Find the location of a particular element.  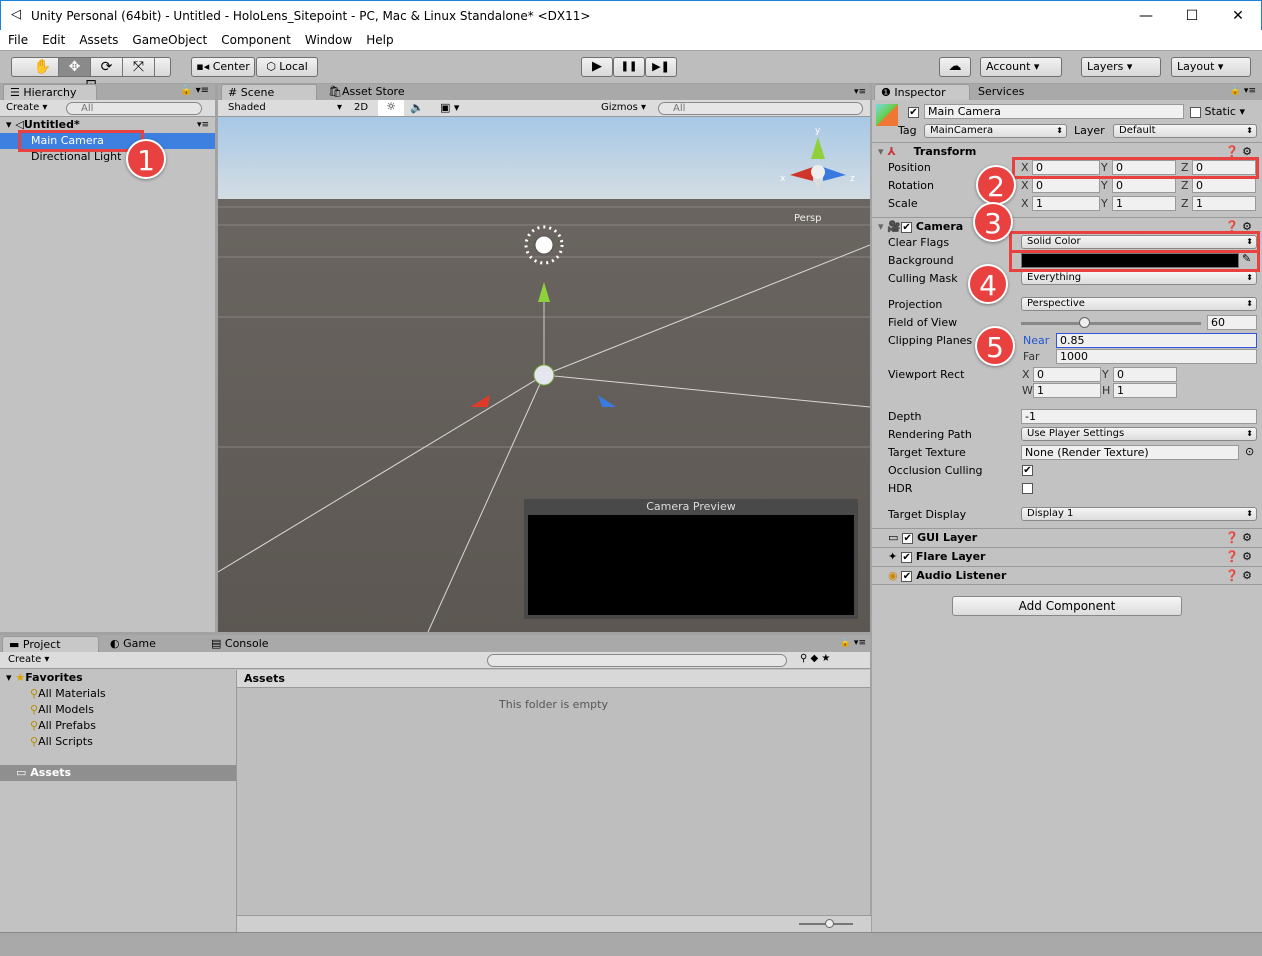

project-menu-icon: 🔒 ▾≡ is located at coordinates (853, 643).